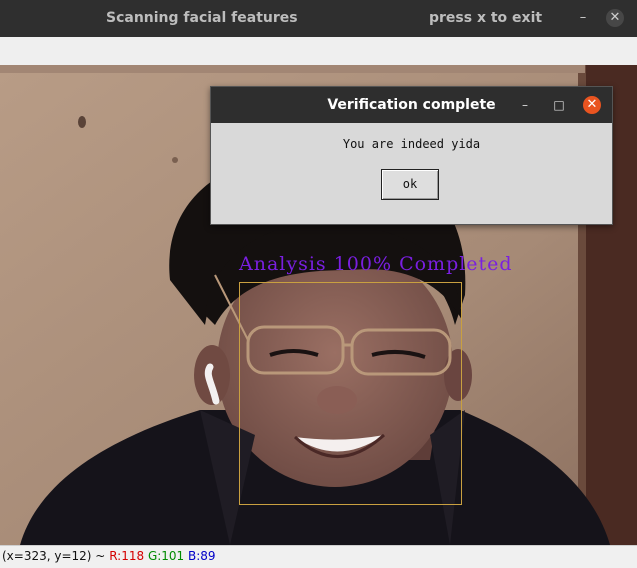 The width and height of the screenshot is (637, 568). I want to click on status-bar: (x=323, y=12) ~ R:118 G:101 B:89, so click(318, 556).